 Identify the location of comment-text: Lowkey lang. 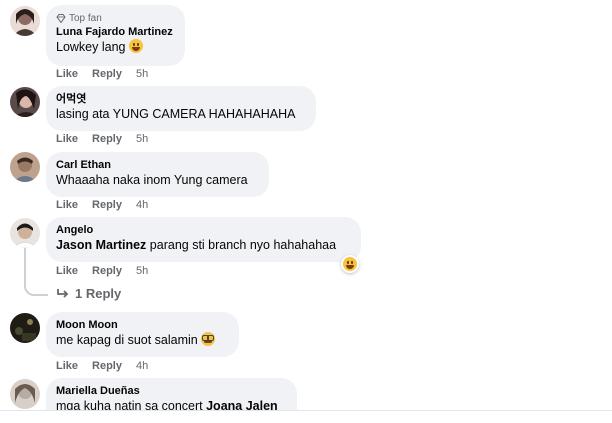
(115, 47).